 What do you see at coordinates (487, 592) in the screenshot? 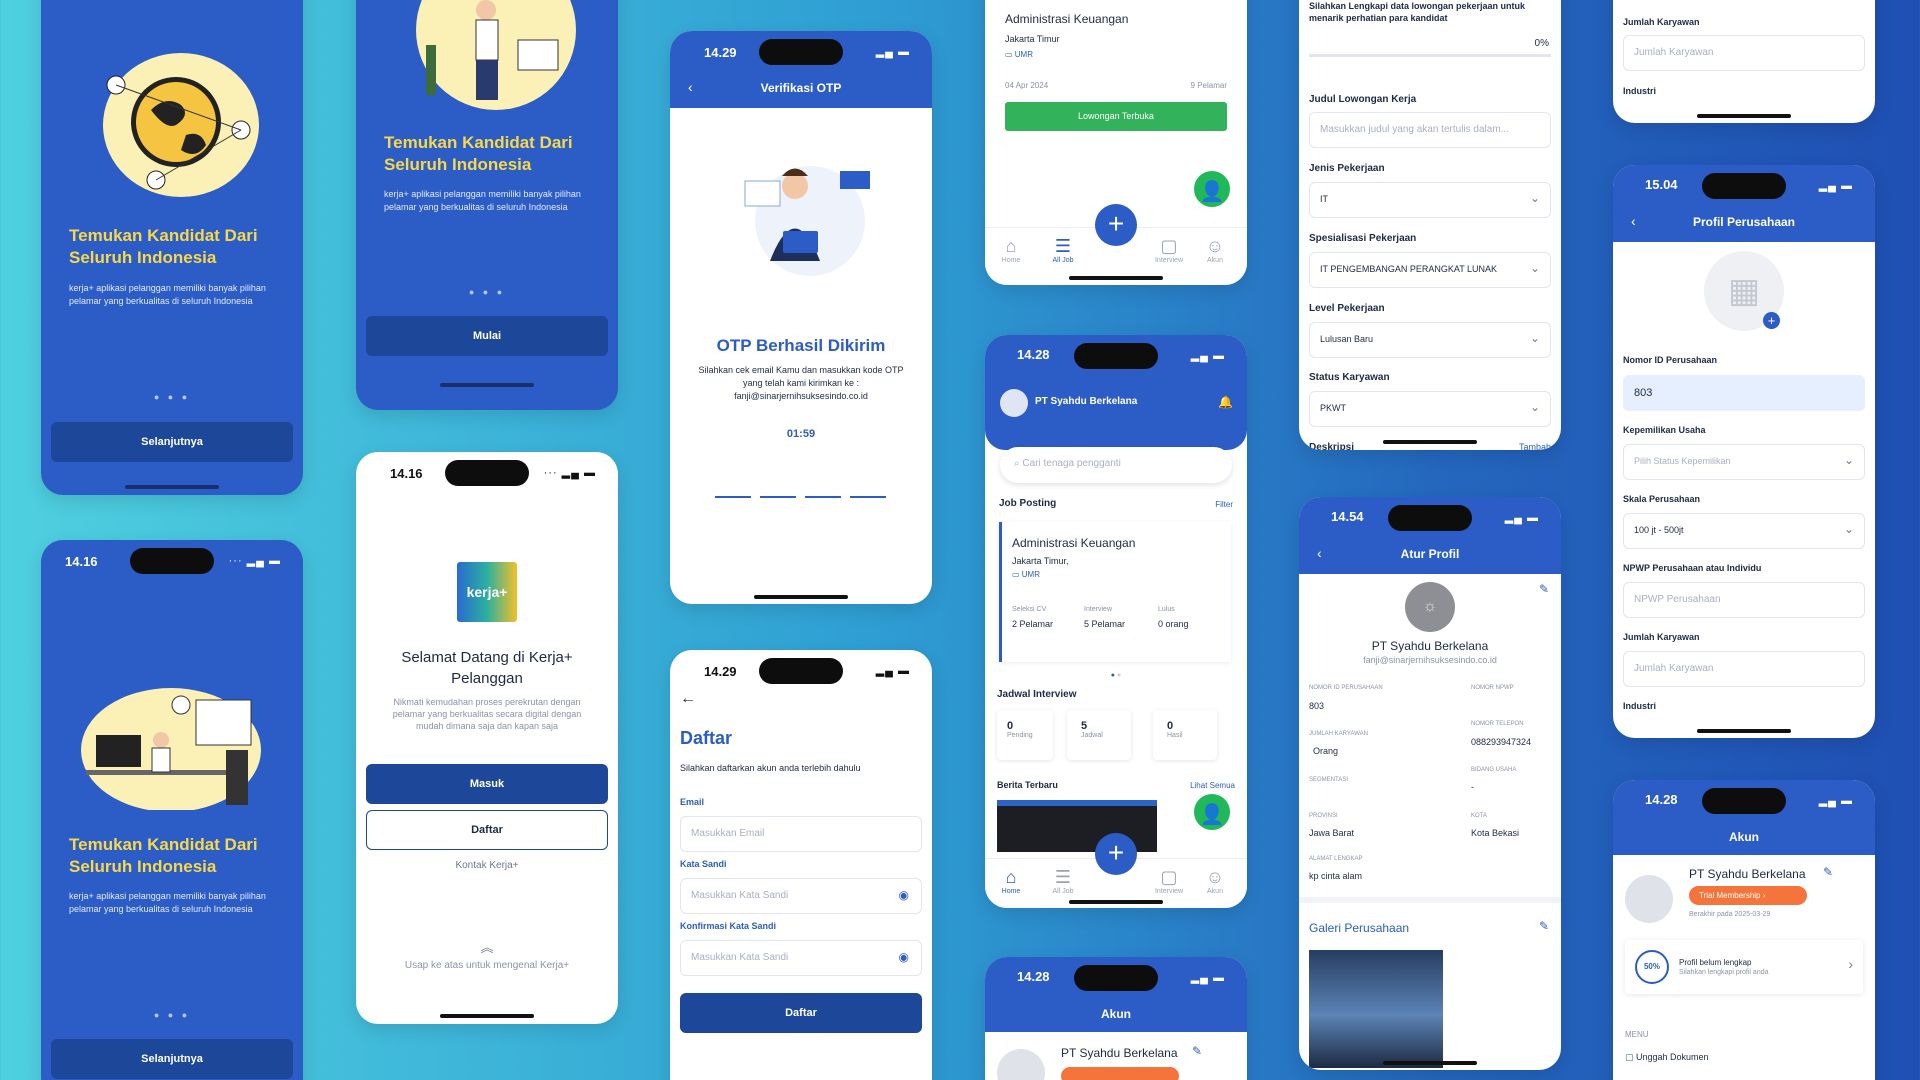
I see `app-logo: kerja+` at bounding box center [487, 592].